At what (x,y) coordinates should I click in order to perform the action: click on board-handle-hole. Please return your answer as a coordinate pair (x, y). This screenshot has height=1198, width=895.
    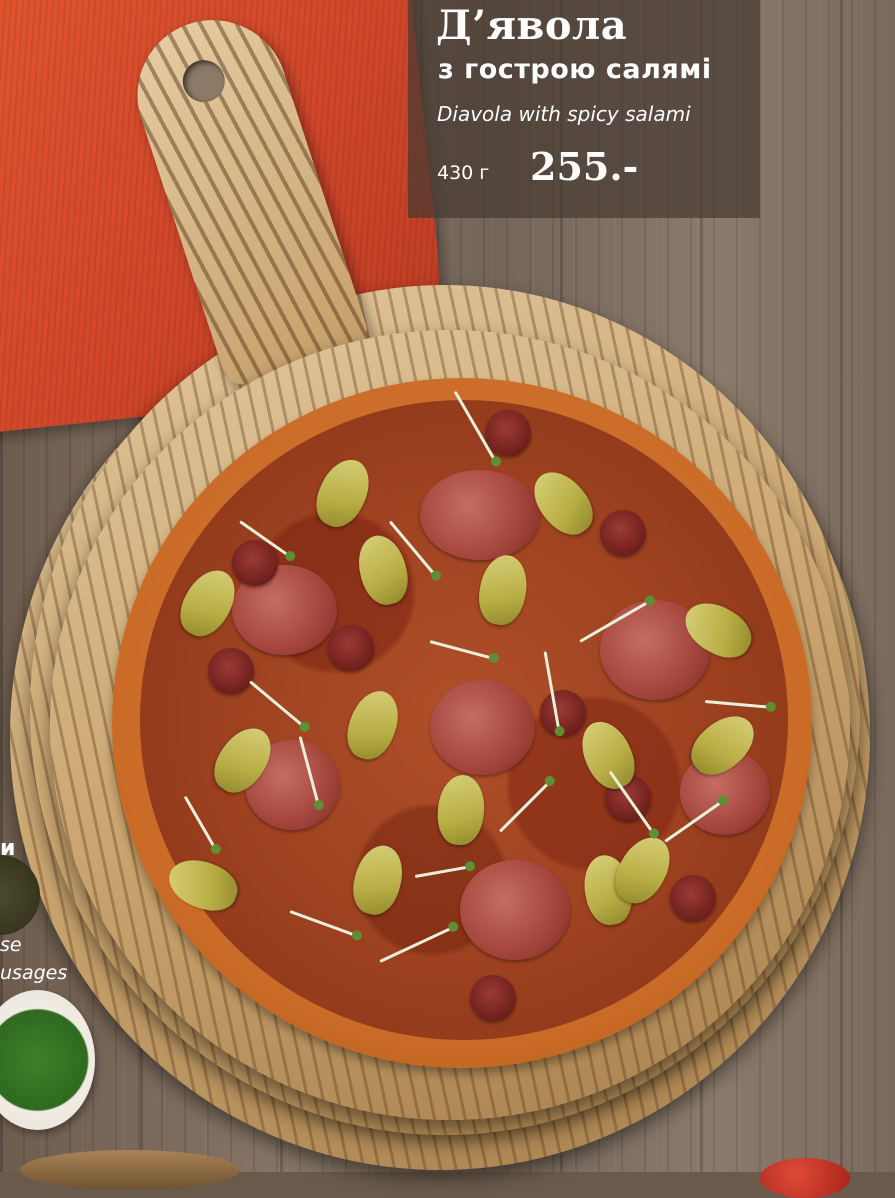
    Looking at the image, I should click on (204, 81).